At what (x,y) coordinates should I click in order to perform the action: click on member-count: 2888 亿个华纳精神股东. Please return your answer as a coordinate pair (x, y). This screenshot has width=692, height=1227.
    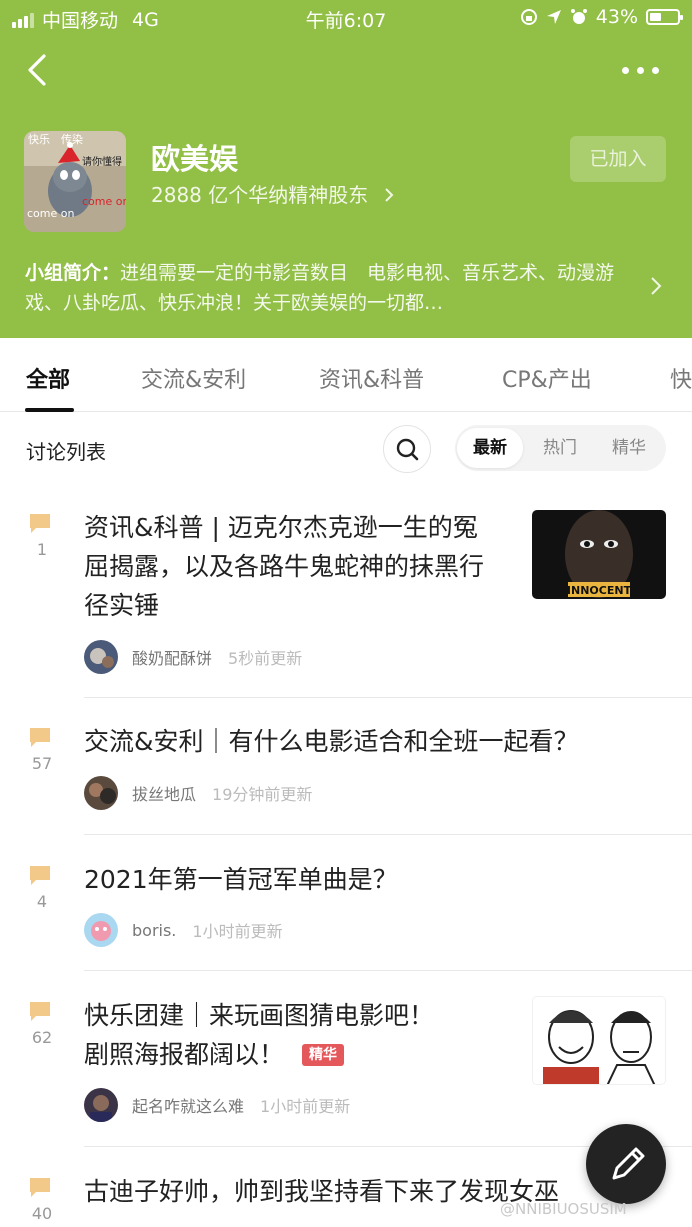
    Looking at the image, I should click on (260, 195).